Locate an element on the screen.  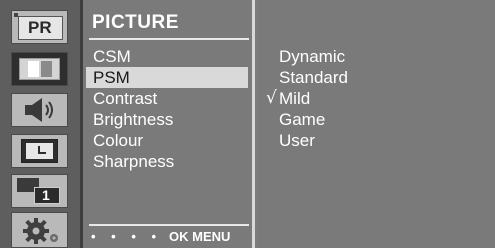
clock-icon is located at coordinates (39, 151).